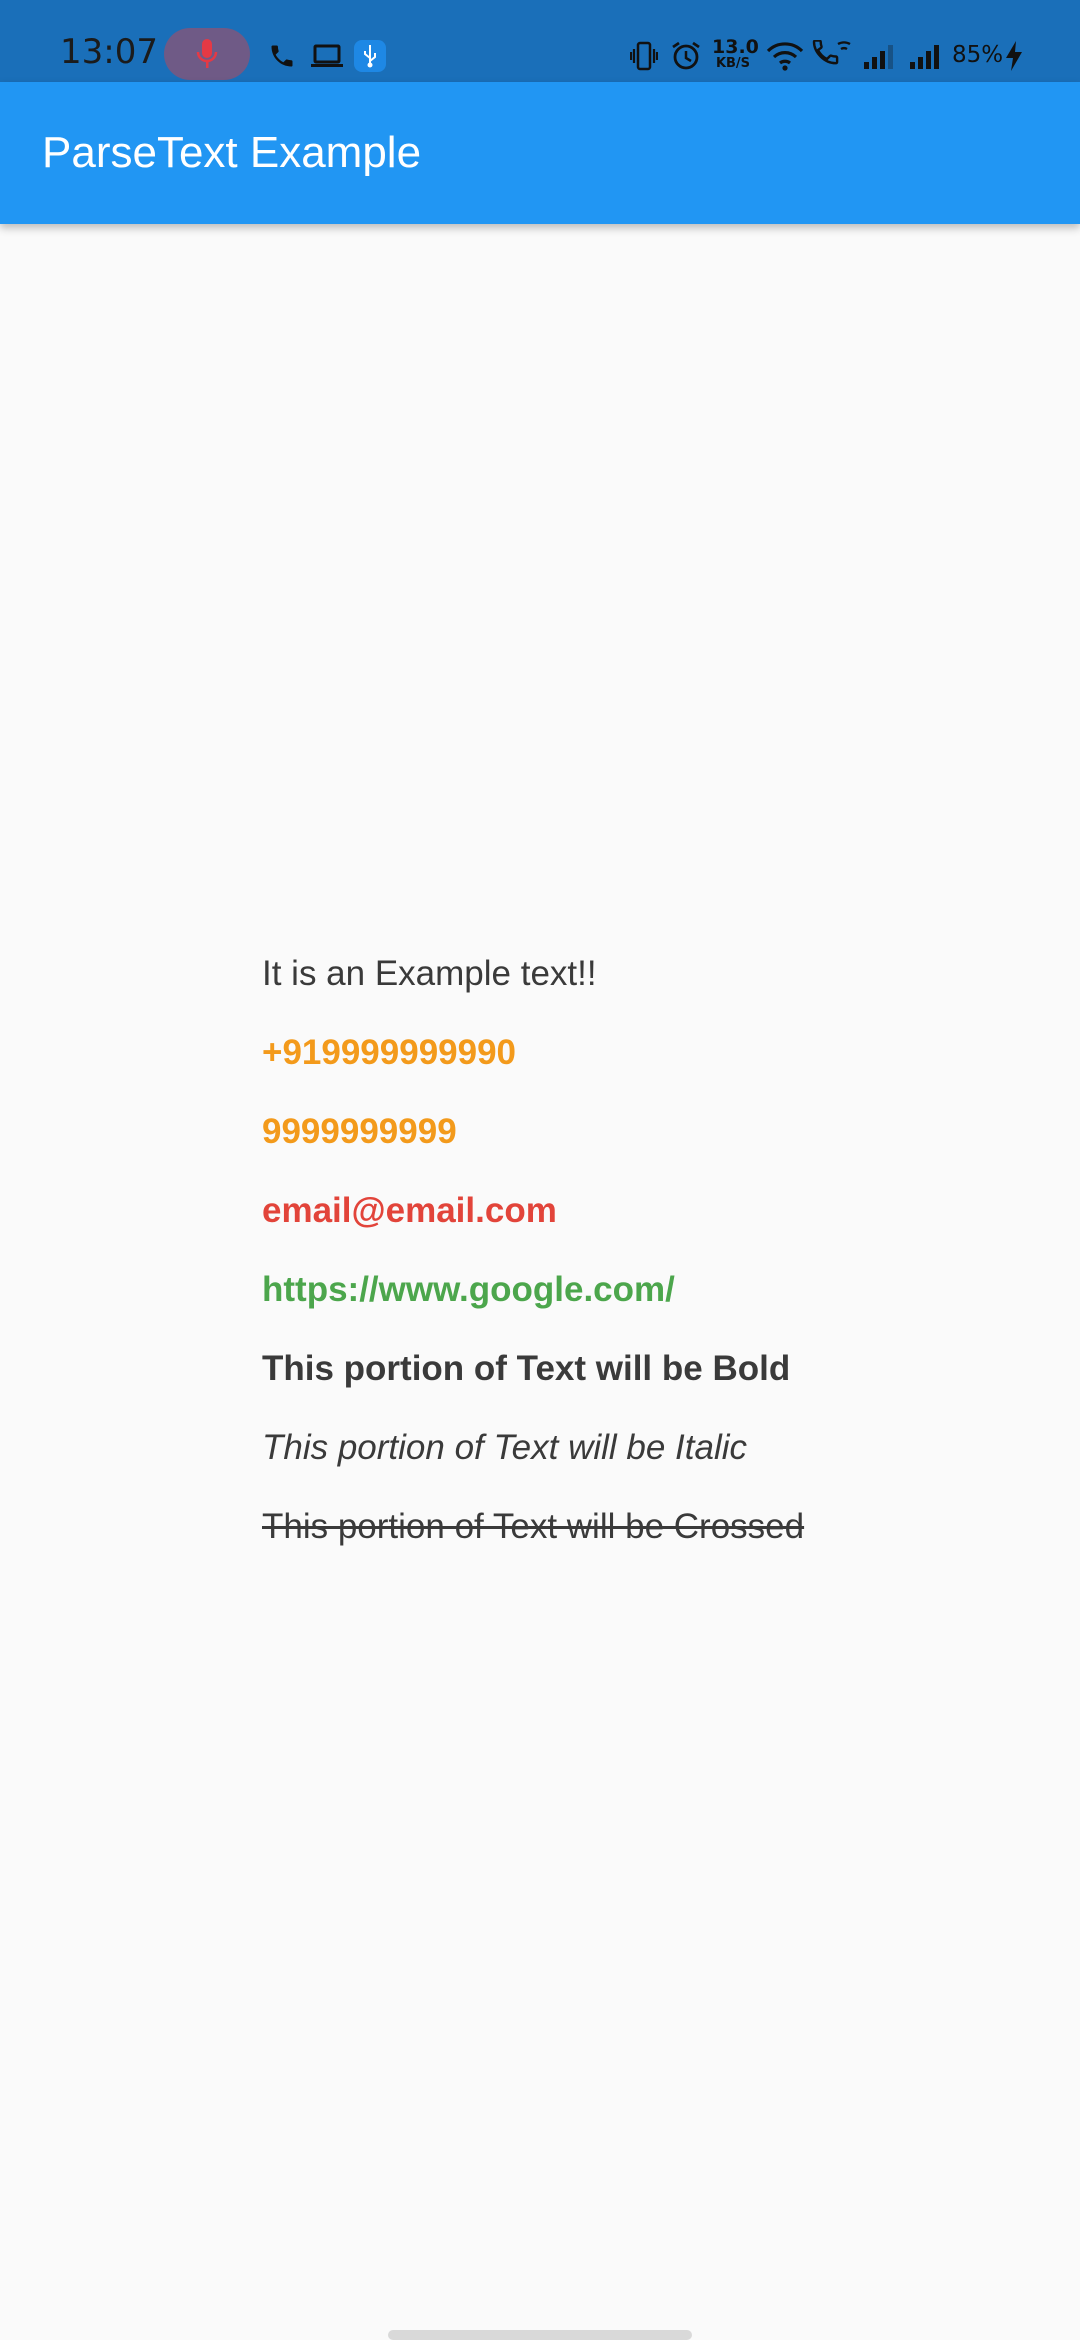 Image resolution: width=1080 pixels, height=2340 pixels. I want to click on network-speed-value: 13.0, so click(735, 47).